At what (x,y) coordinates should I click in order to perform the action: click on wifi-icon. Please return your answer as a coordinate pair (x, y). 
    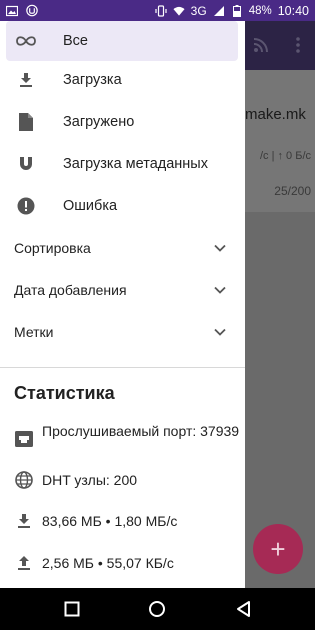
    Looking at the image, I should click on (179, 11).